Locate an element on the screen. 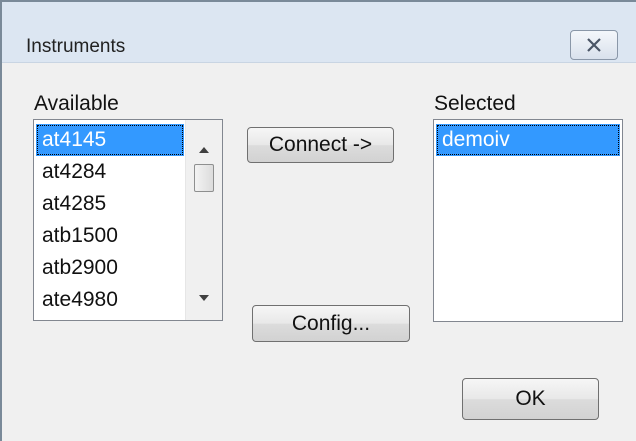  available-label: Available is located at coordinates (76, 103).